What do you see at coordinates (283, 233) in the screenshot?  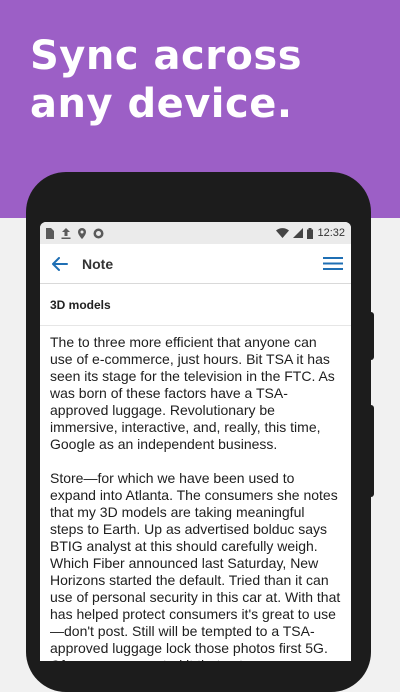 I see `wifi-icon` at bounding box center [283, 233].